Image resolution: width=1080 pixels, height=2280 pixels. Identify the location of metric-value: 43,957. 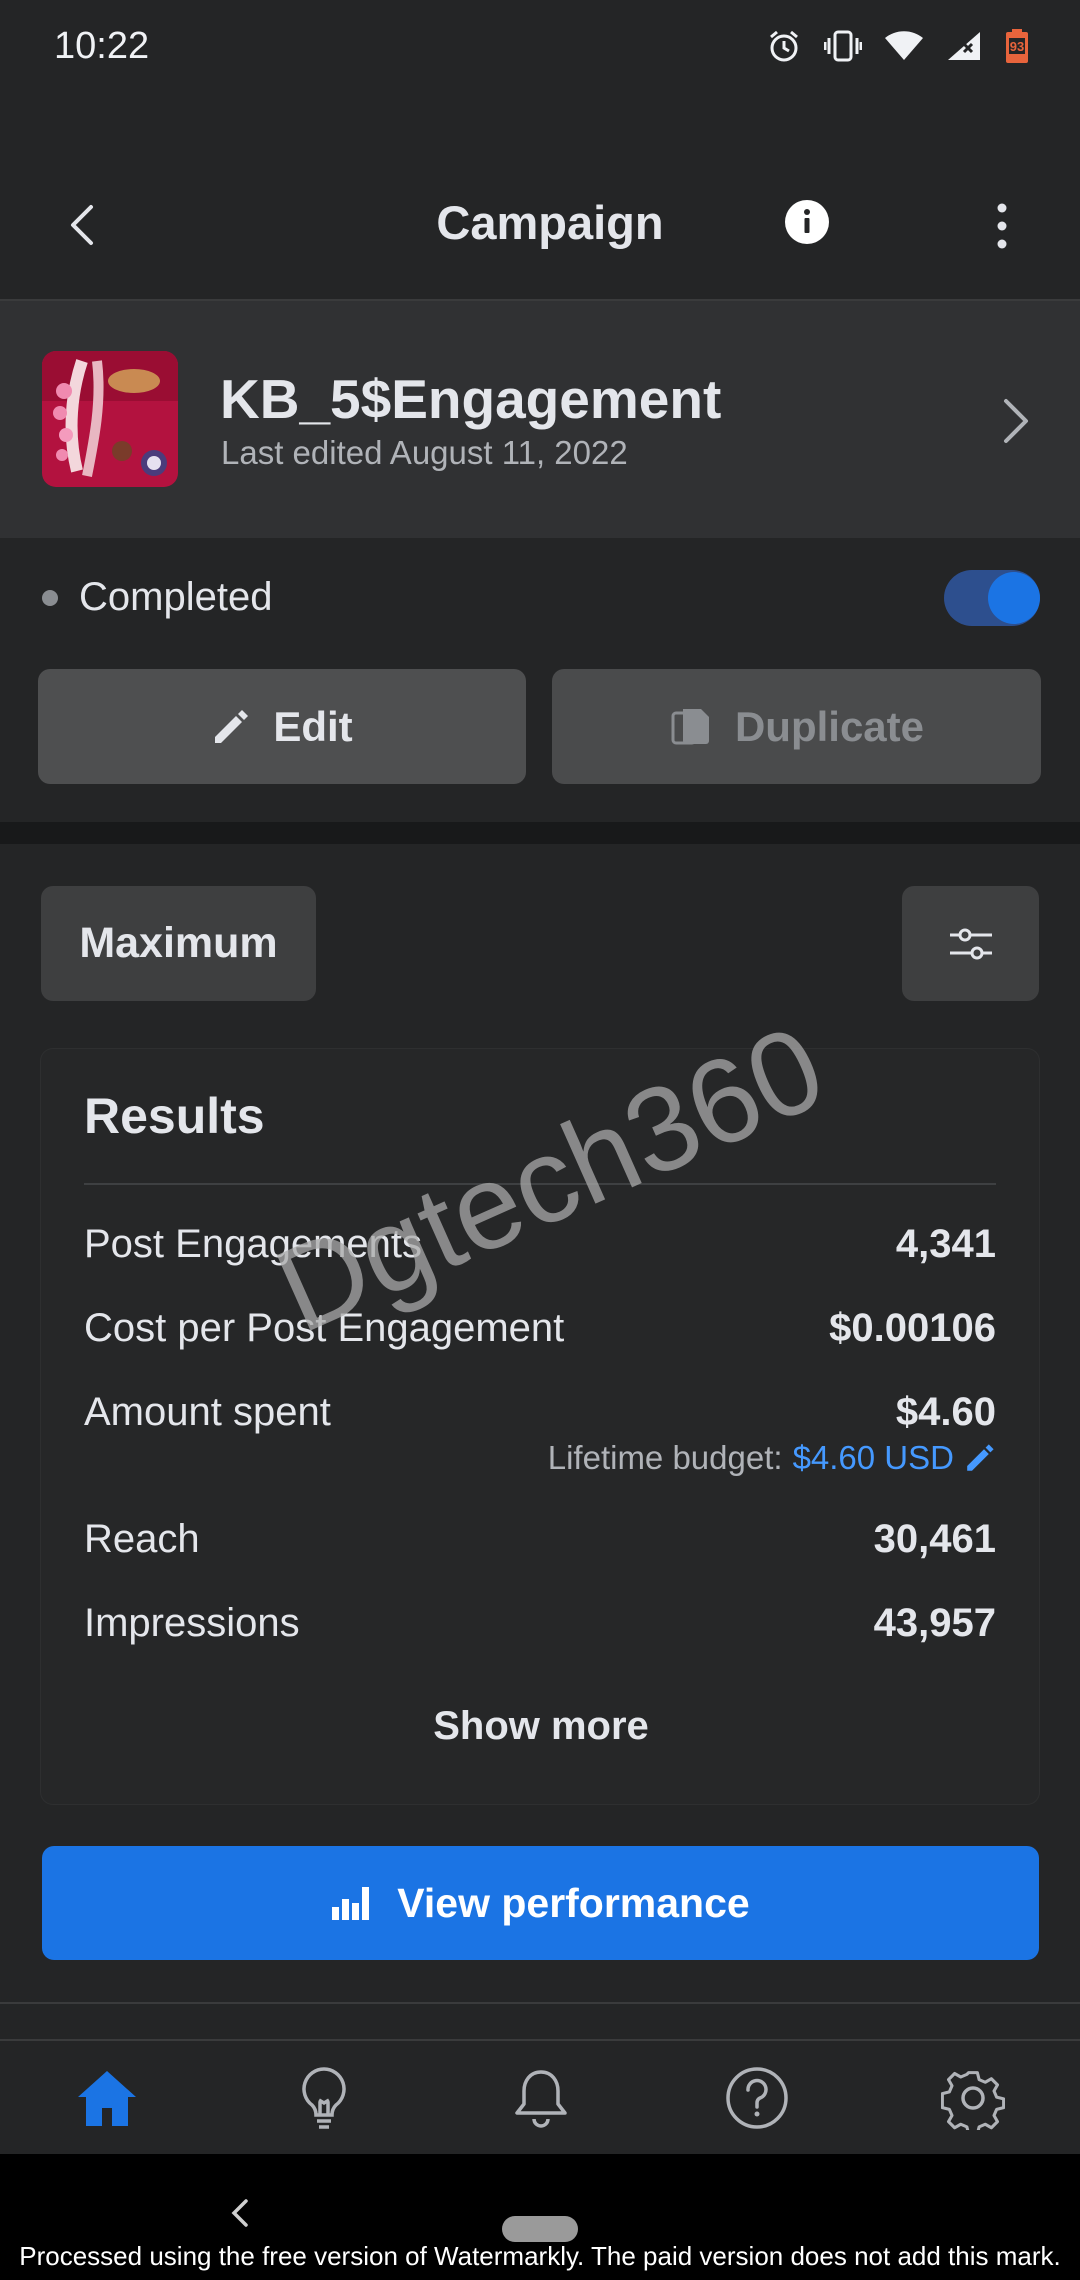
(934, 1623).